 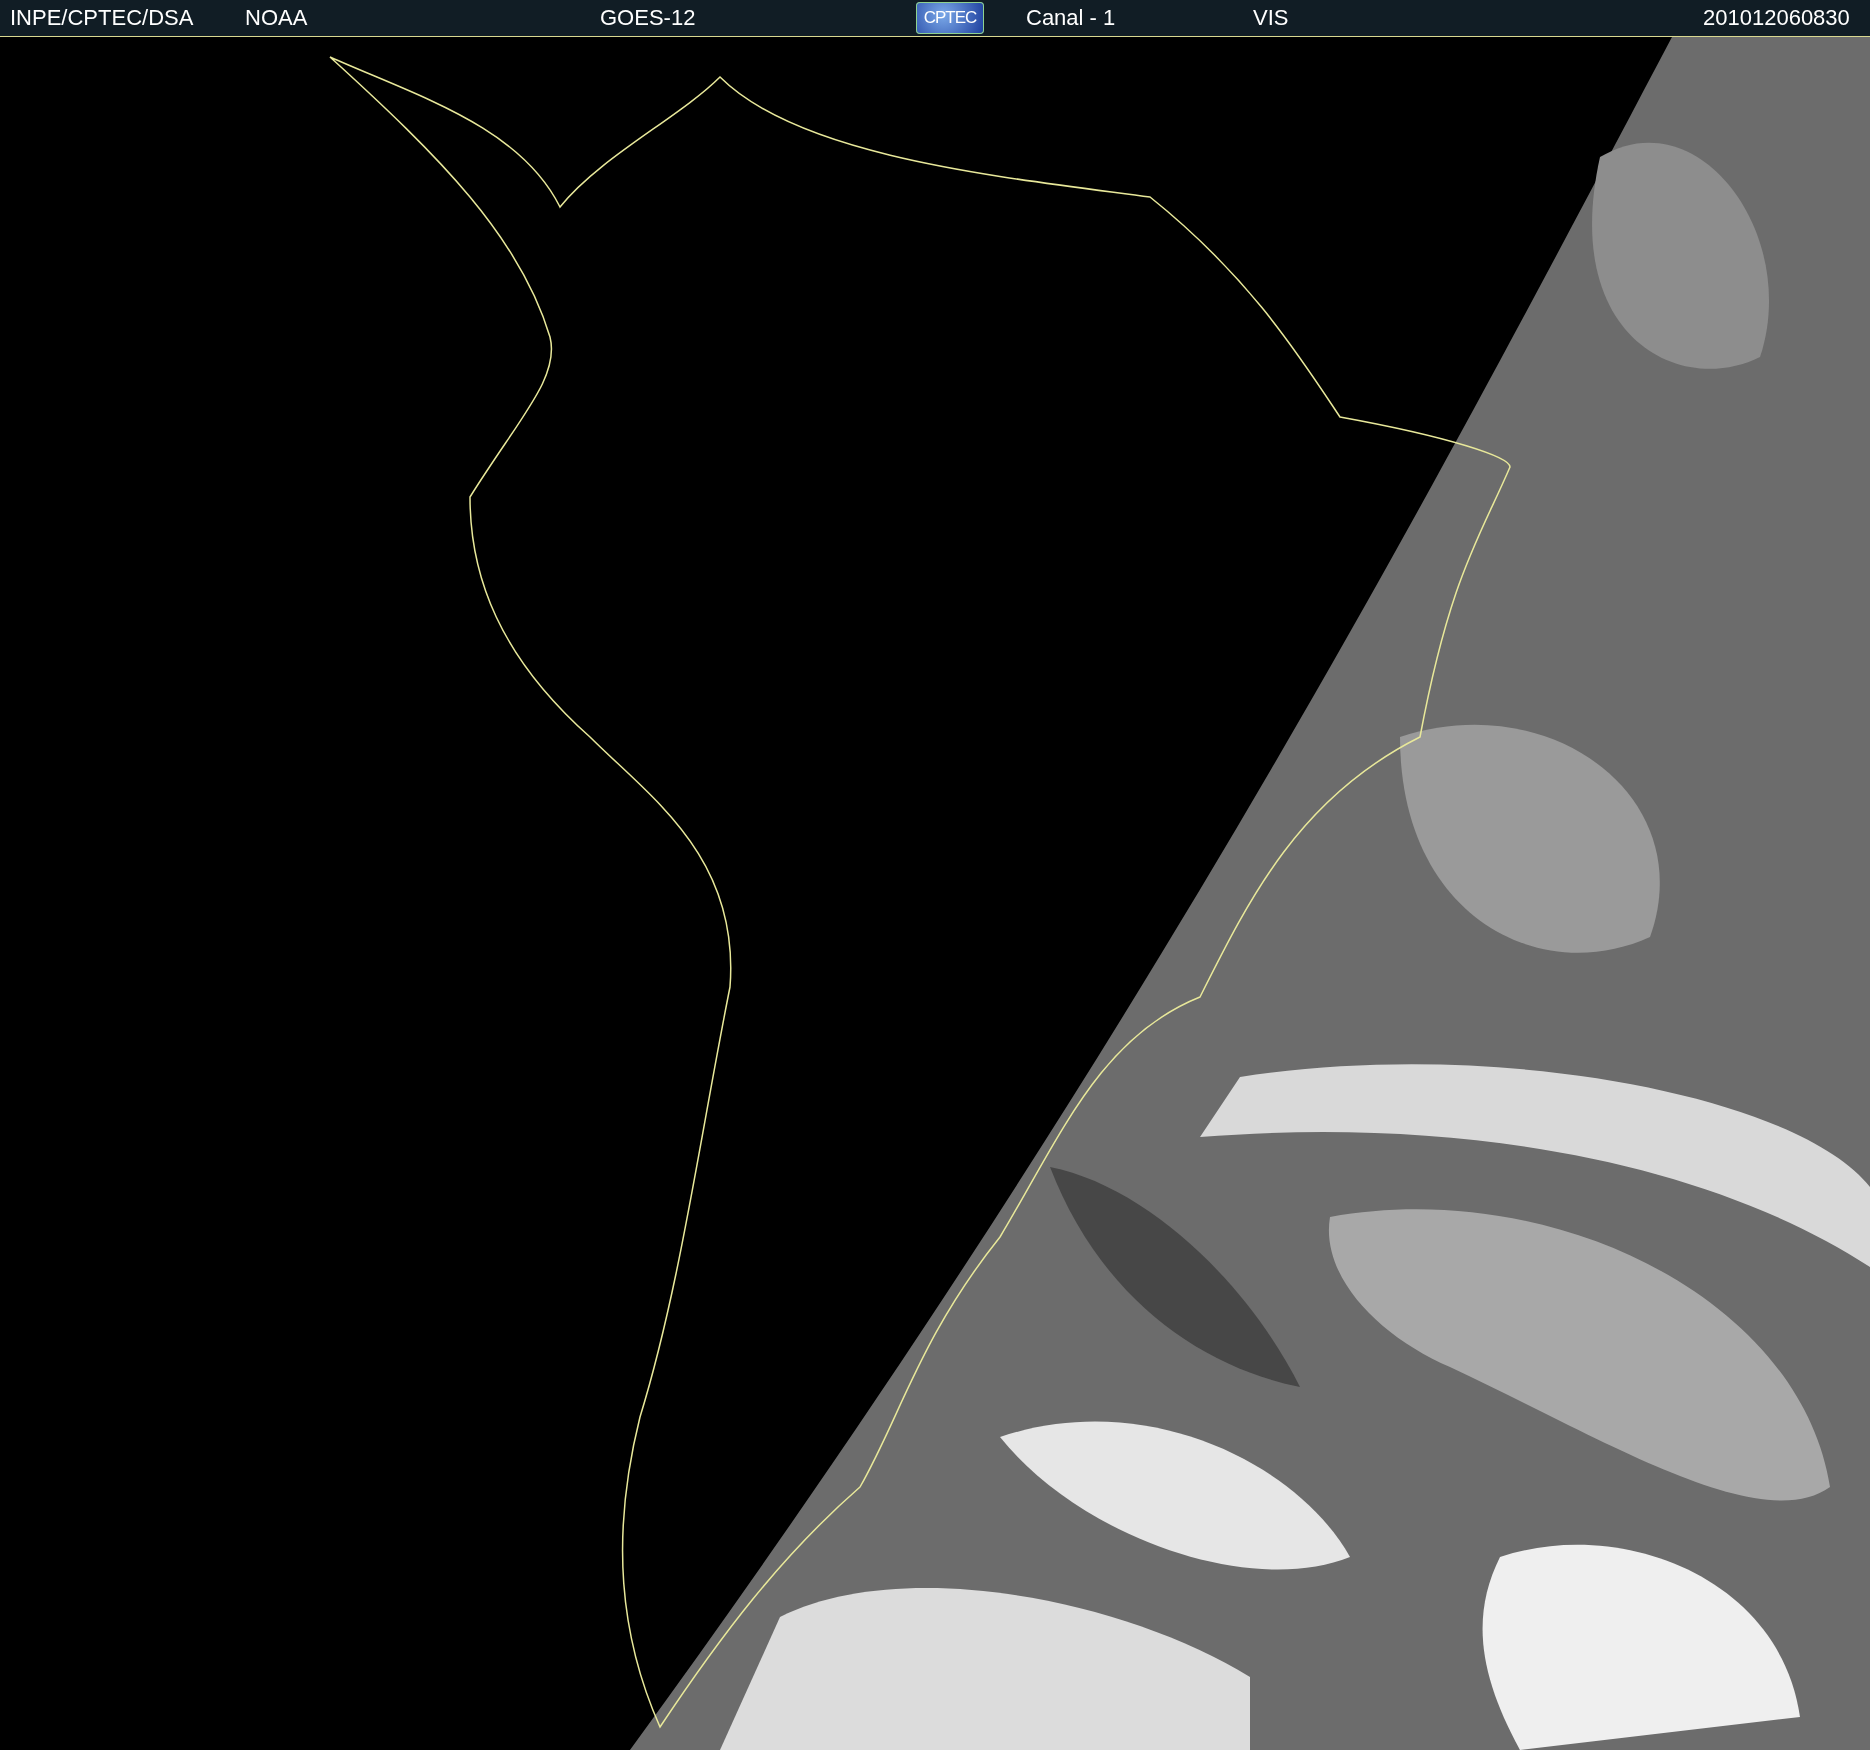 What do you see at coordinates (1271, 18) in the screenshot?
I see `band-label: VIS` at bounding box center [1271, 18].